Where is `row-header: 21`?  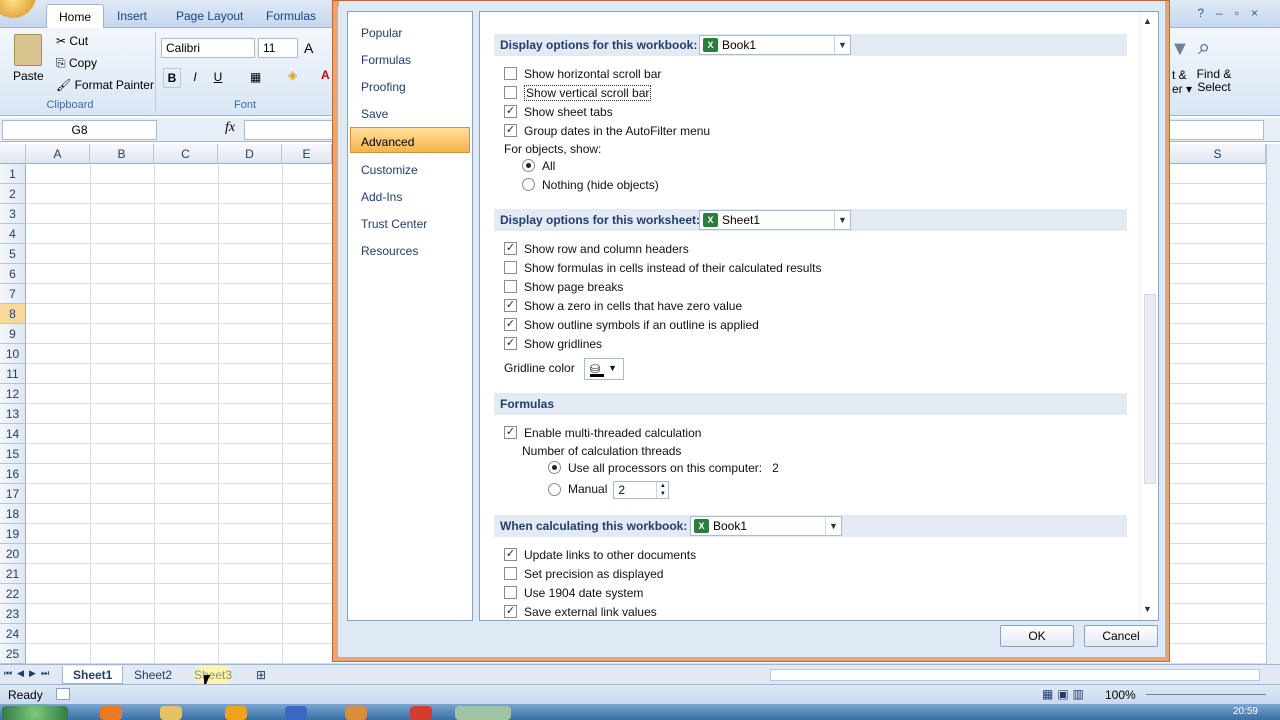 row-header: 21 is located at coordinates (13, 574).